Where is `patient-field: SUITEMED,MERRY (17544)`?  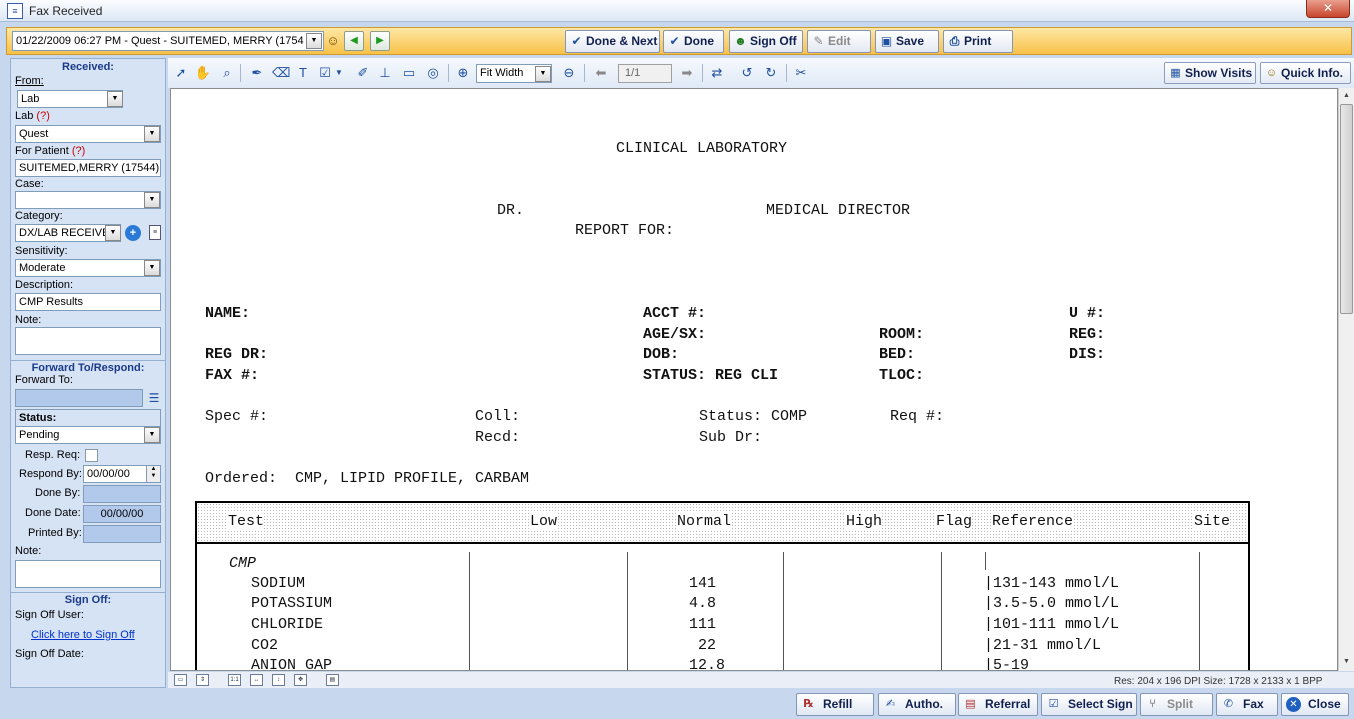 patient-field: SUITEMED,MERRY (17544) is located at coordinates (88, 168).